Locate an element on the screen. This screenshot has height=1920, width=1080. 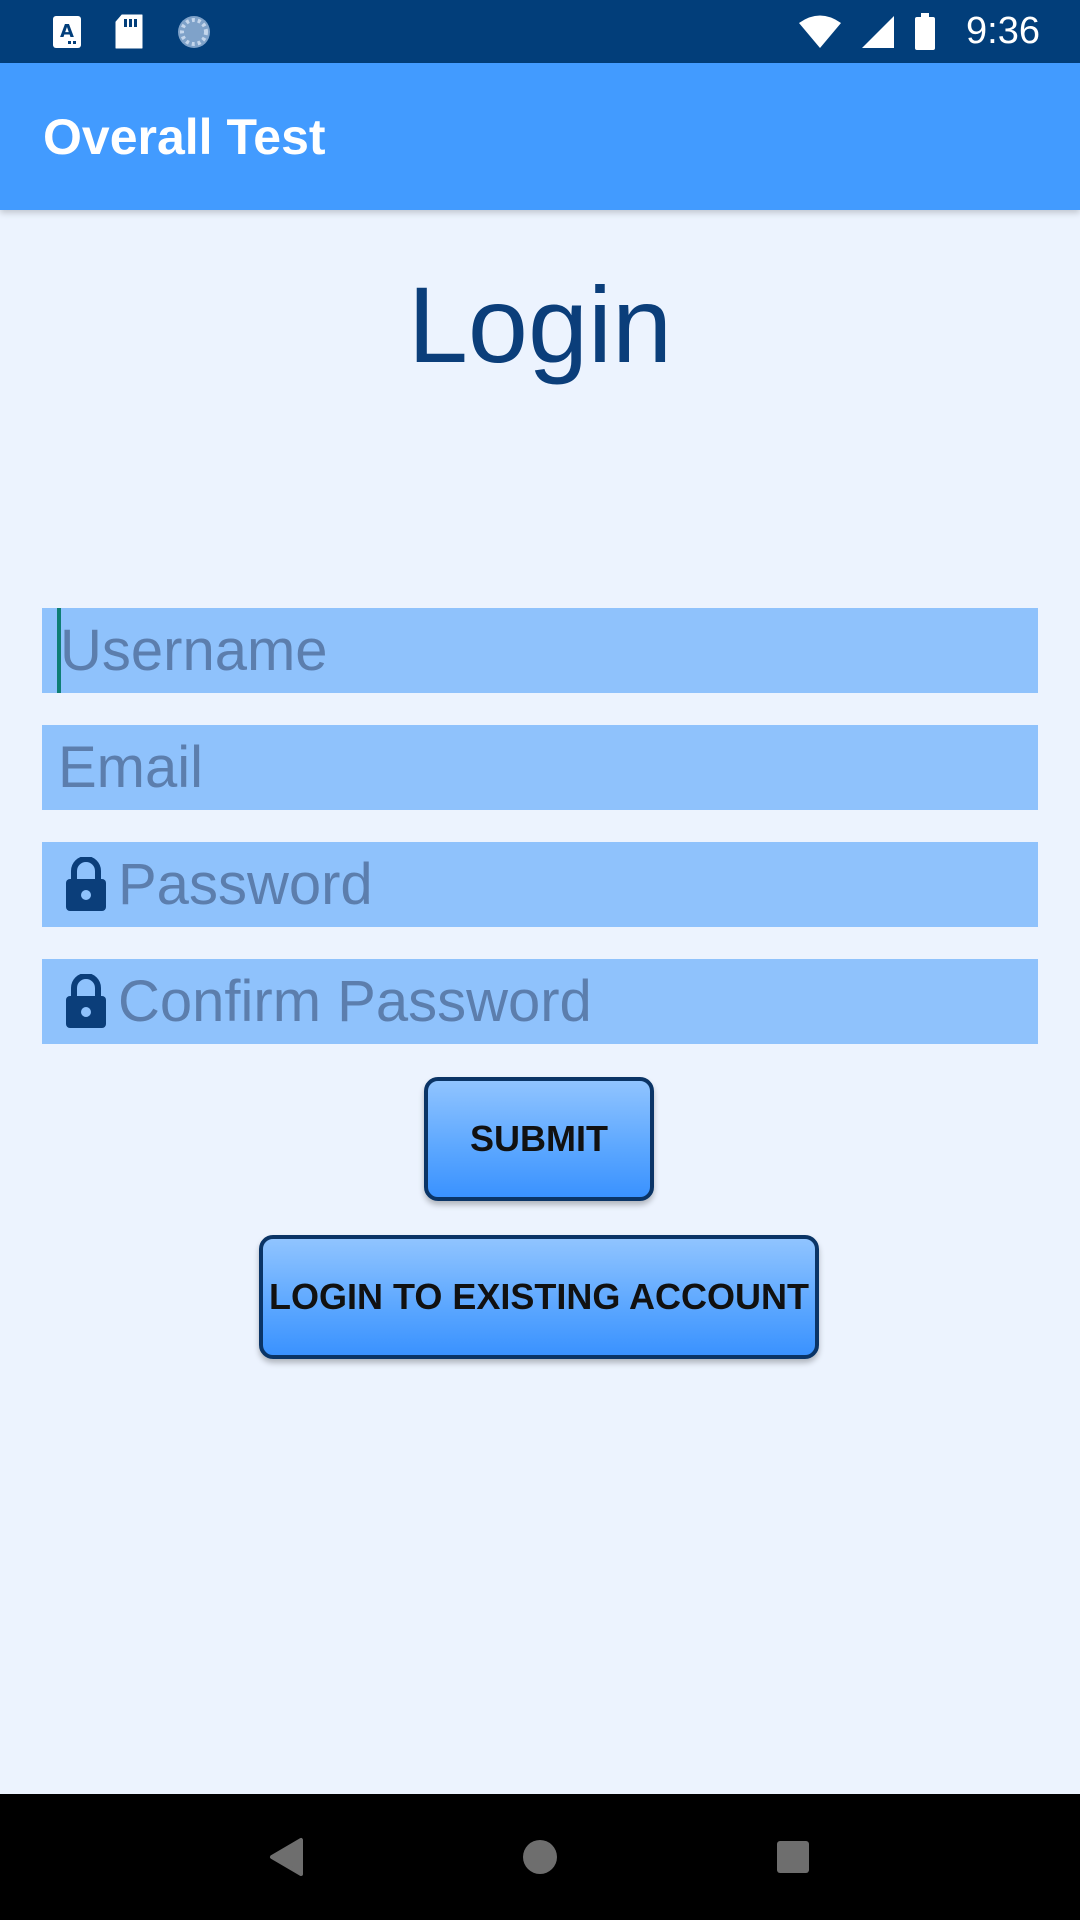
loading-icon is located at coordinates (194, 32).